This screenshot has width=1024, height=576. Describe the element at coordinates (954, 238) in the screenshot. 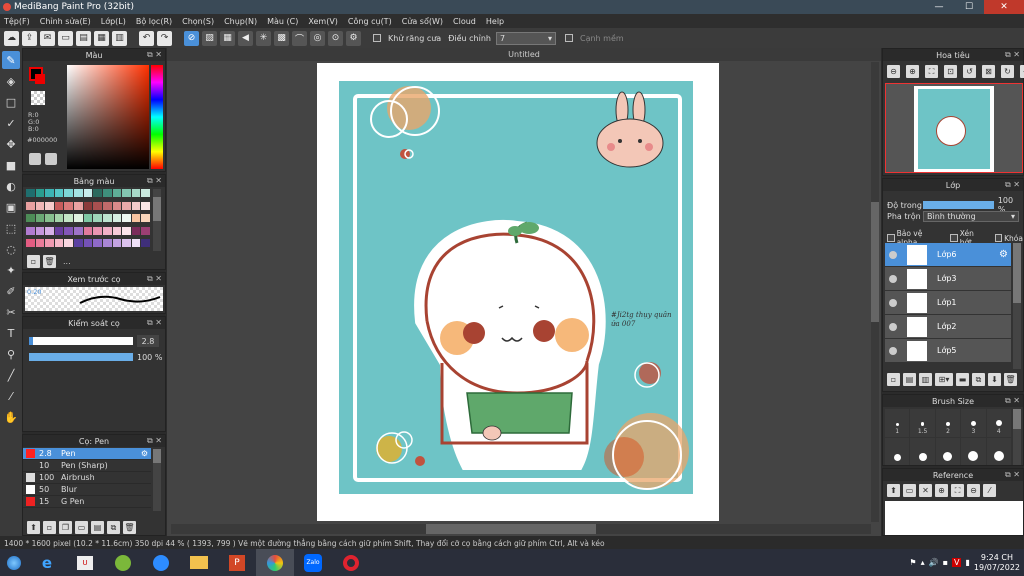

I see `clipping-checkbox` at that location.